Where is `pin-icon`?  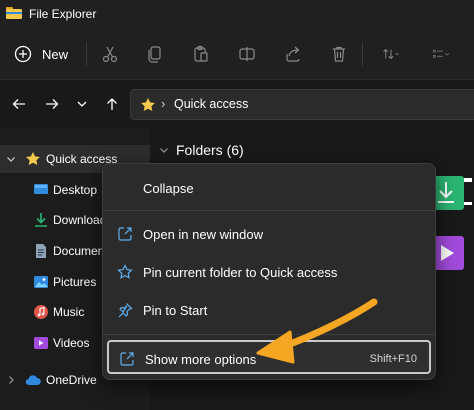 pin-icon is located at coordinates (125, 310).